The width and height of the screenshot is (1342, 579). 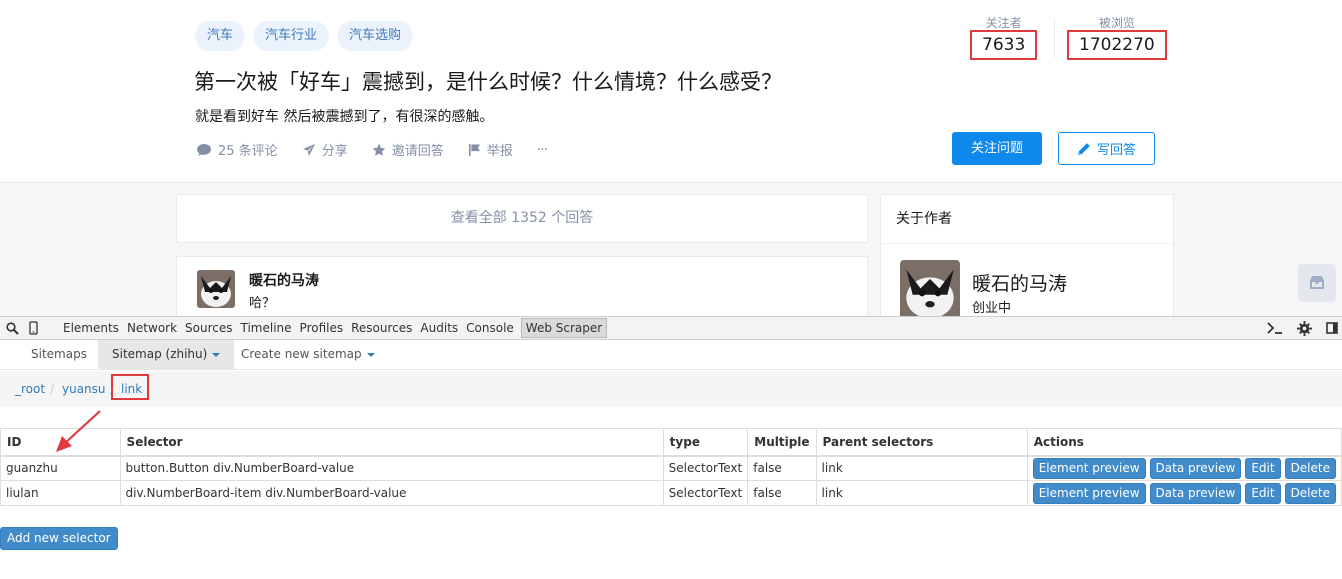 I want to click on selector-id: liulan, so click(x=60, y=493).